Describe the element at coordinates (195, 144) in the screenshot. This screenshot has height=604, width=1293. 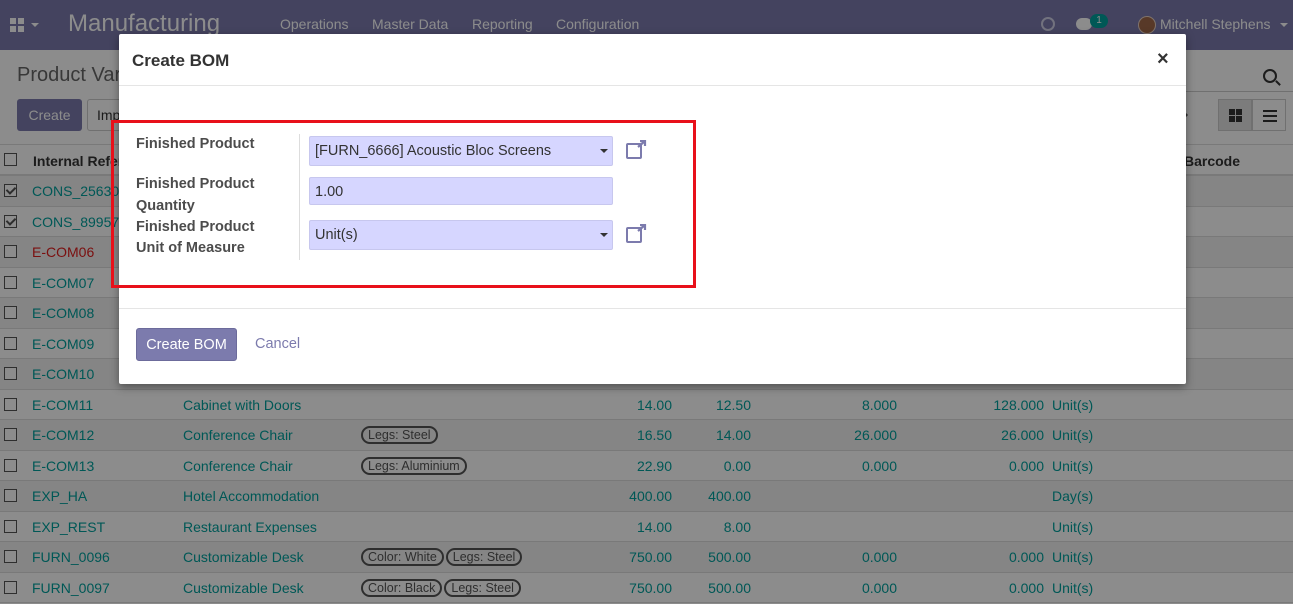
I see `finished-product-label: Finished Product` at that location.